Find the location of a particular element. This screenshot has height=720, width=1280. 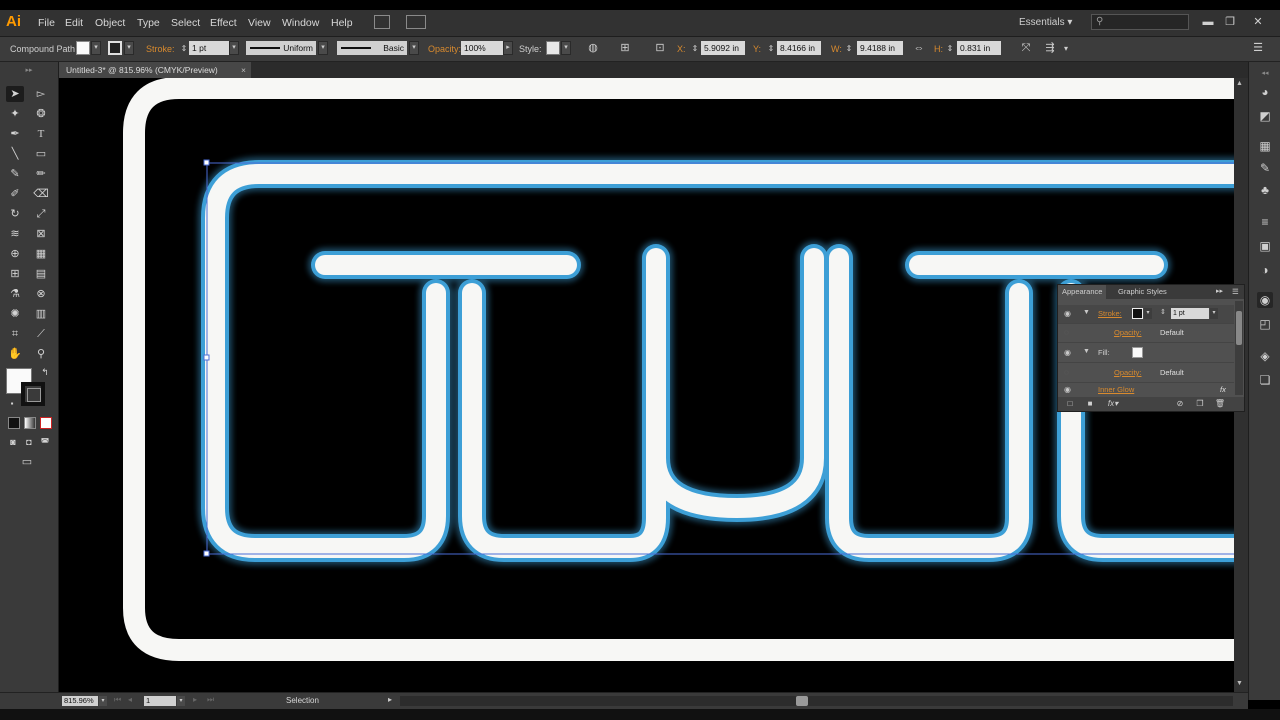

constrain-proportions-icon: ⇔ is located at coordinates (919, 48).